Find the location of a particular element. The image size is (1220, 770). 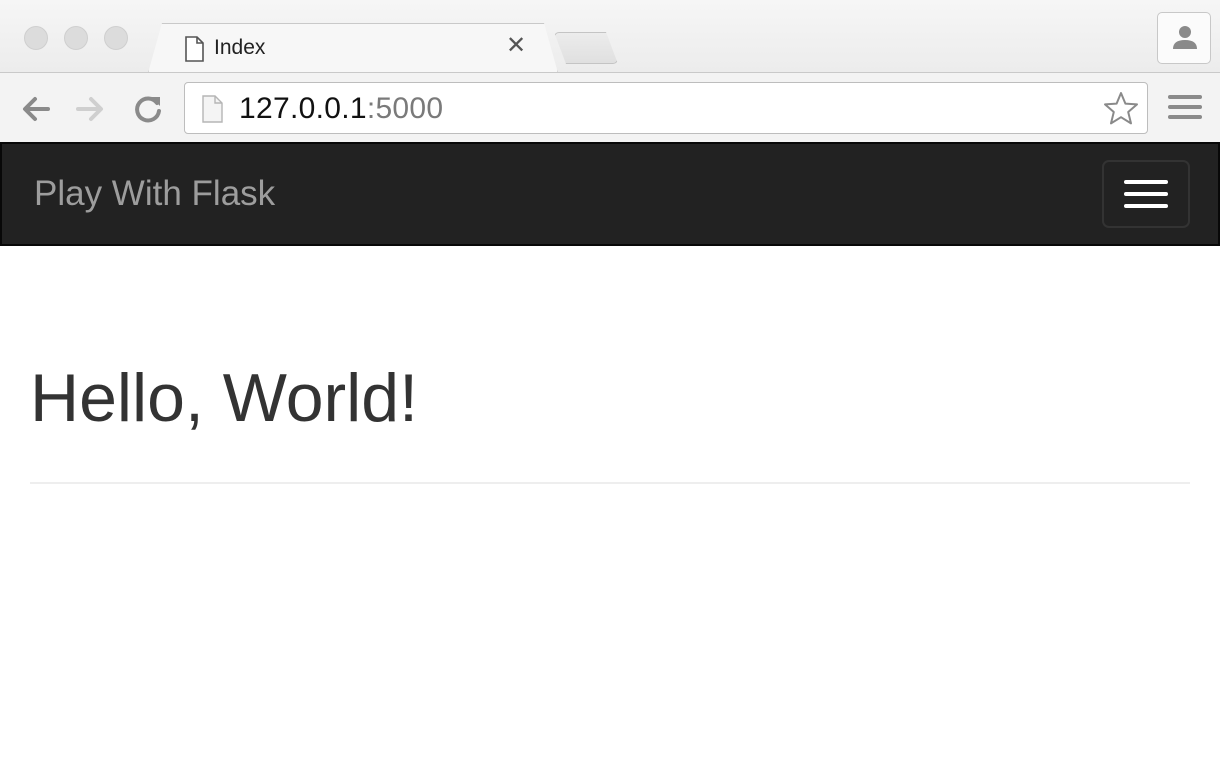

url-text: 127.0.0.1:5000 is located at coordinates (341, 109).